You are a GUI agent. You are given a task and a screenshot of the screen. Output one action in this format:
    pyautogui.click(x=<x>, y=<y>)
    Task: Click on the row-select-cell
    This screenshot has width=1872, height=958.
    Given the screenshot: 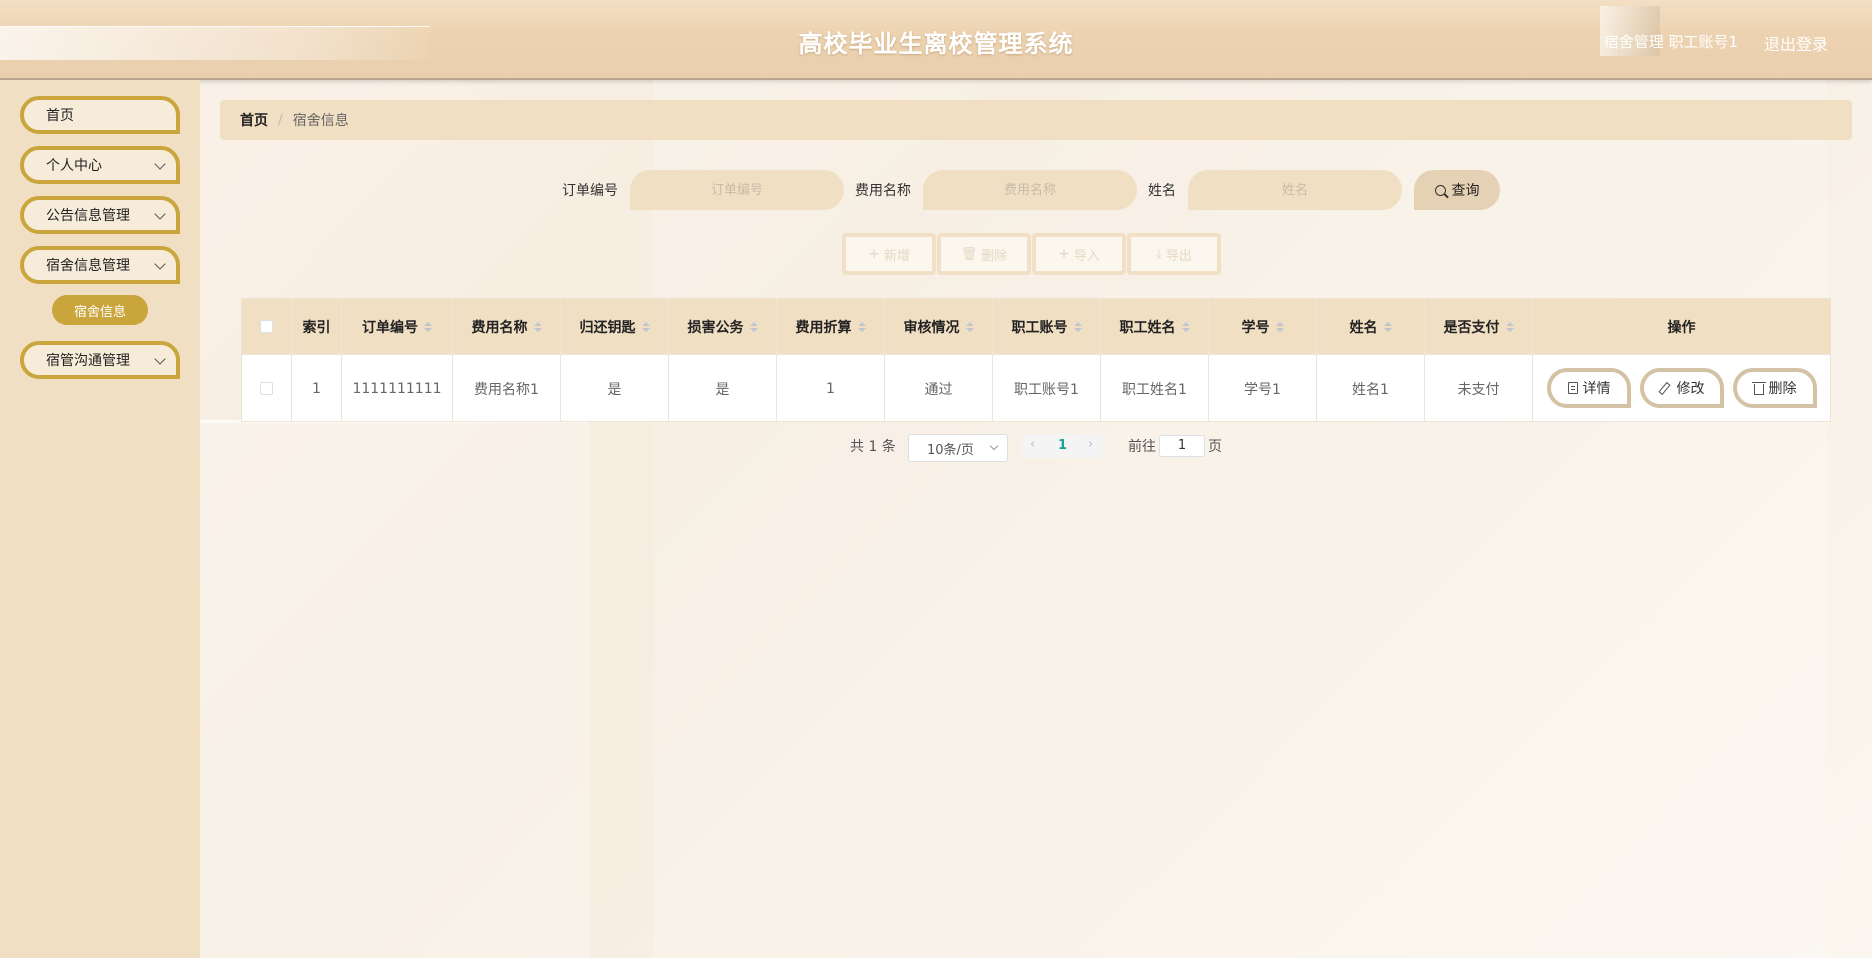 What is the action you would take?
    pyautogui.click(x=267, y=388)
    